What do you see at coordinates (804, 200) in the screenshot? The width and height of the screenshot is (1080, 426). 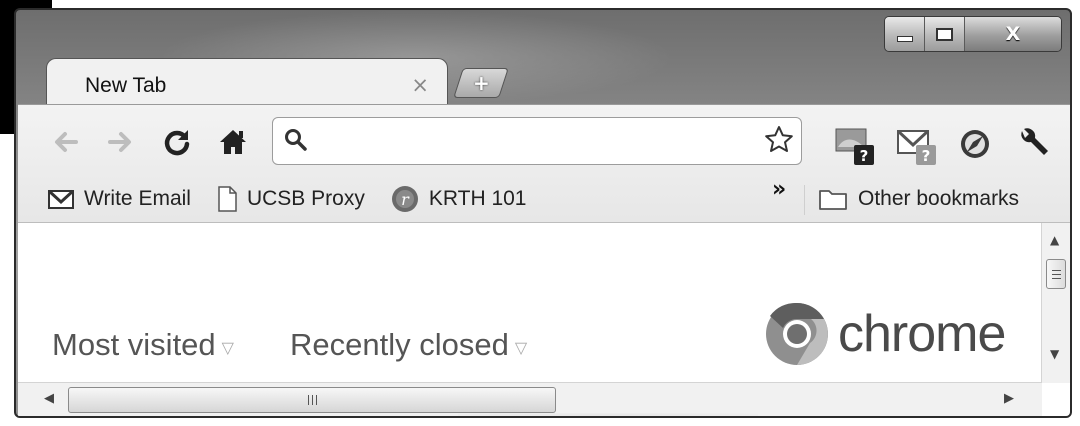 I see `bookmarks-divider` at bounding box center [804, 200].